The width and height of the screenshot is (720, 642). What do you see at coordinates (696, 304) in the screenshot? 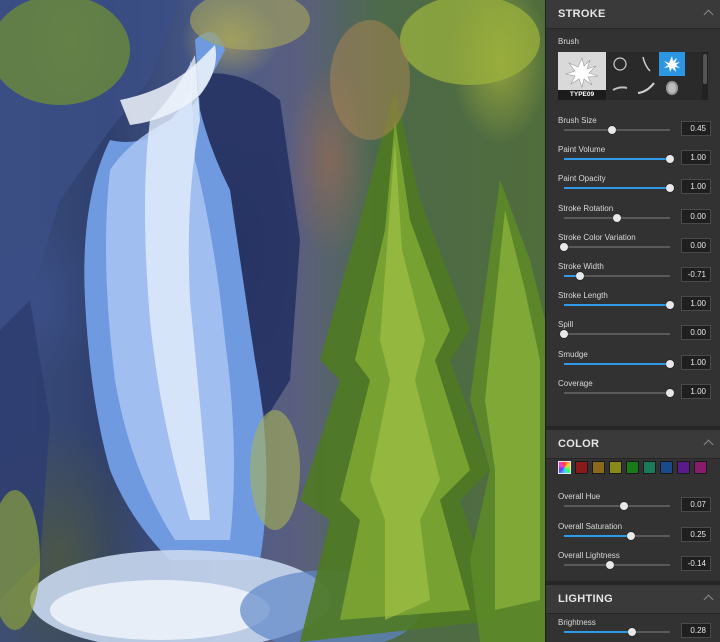
I see `stroke-length-value-input: 1.00` at bounding box center [696, 304].